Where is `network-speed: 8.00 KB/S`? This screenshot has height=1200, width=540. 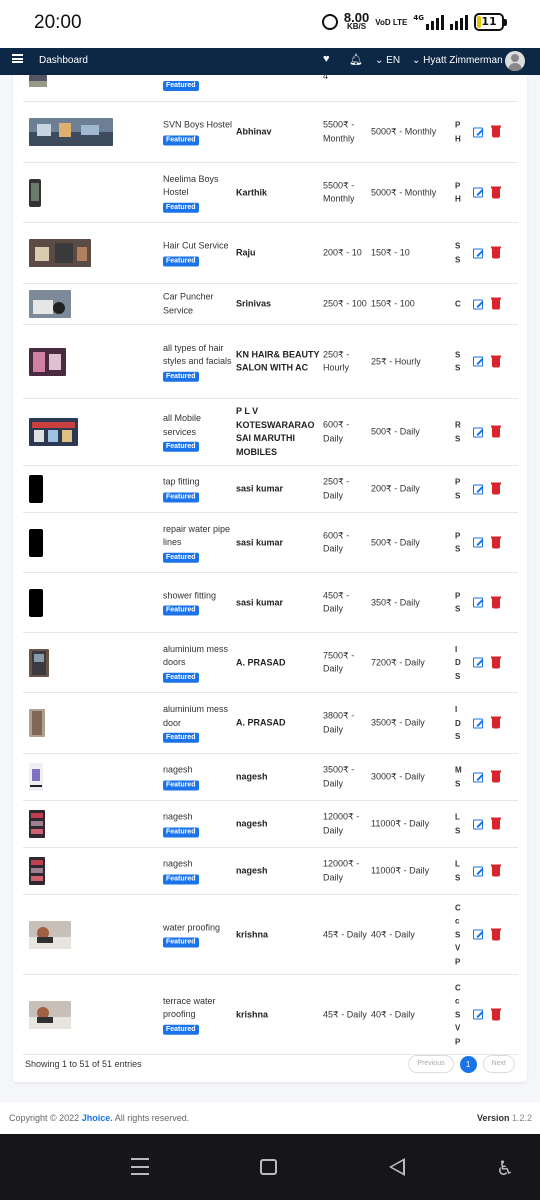
network-speed: 8.00 KB/S is located at coordinates (356, 21).